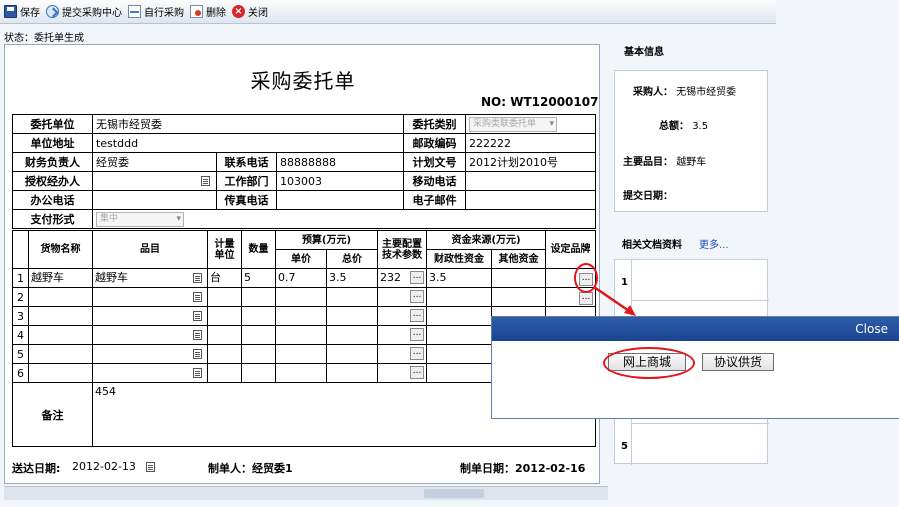  I want to click on client-value: 无锡市经贸委, so click(248, 124).